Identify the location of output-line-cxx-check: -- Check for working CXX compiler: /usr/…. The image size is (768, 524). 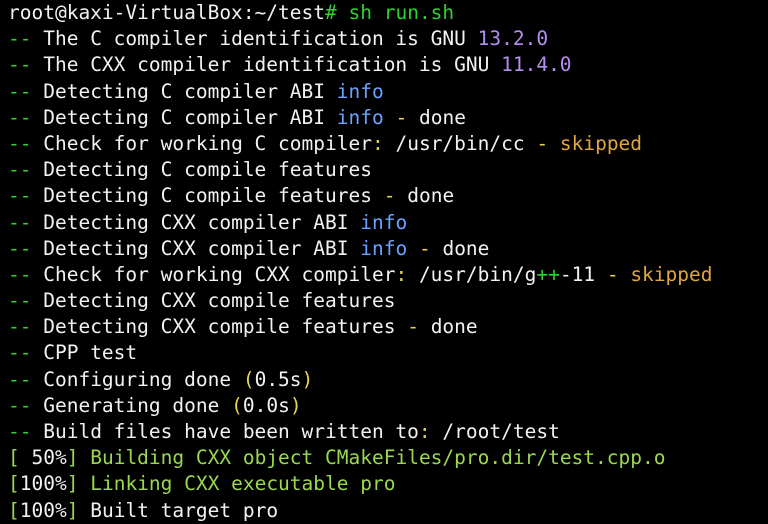
(388, 275).